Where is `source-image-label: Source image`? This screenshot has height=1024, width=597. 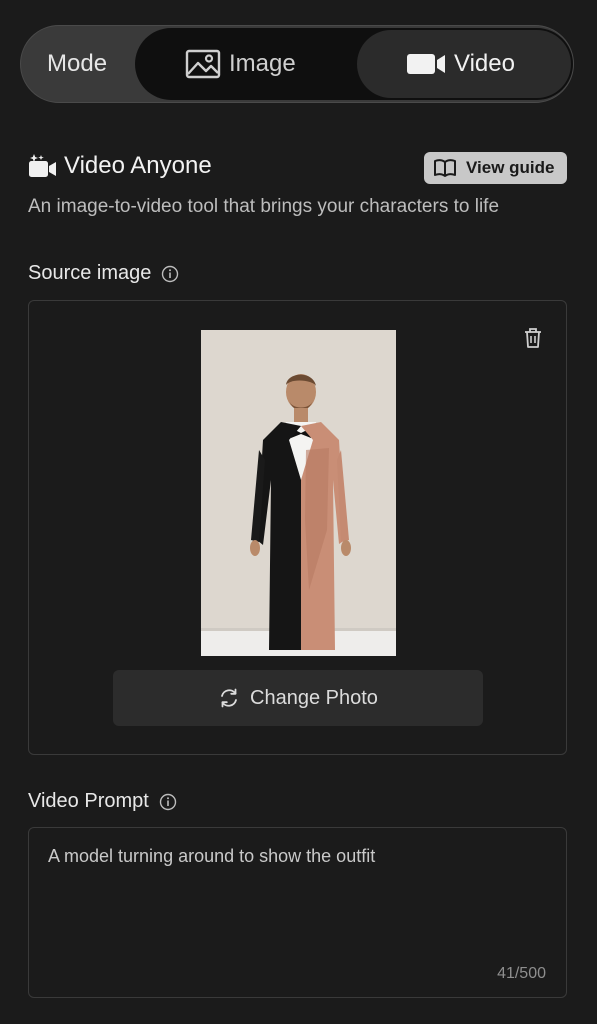
source-image-label: Source image is located at coordinates (90, 273).